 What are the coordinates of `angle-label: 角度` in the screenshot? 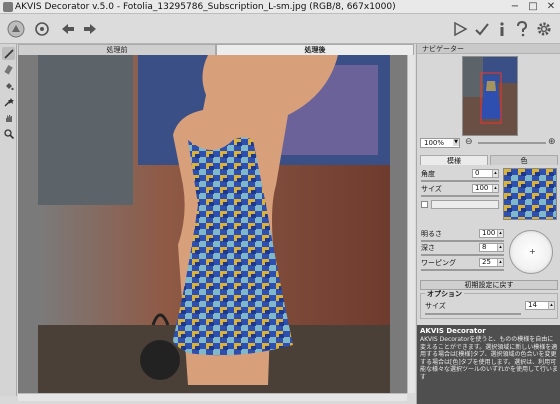 It's located at (428, 174).